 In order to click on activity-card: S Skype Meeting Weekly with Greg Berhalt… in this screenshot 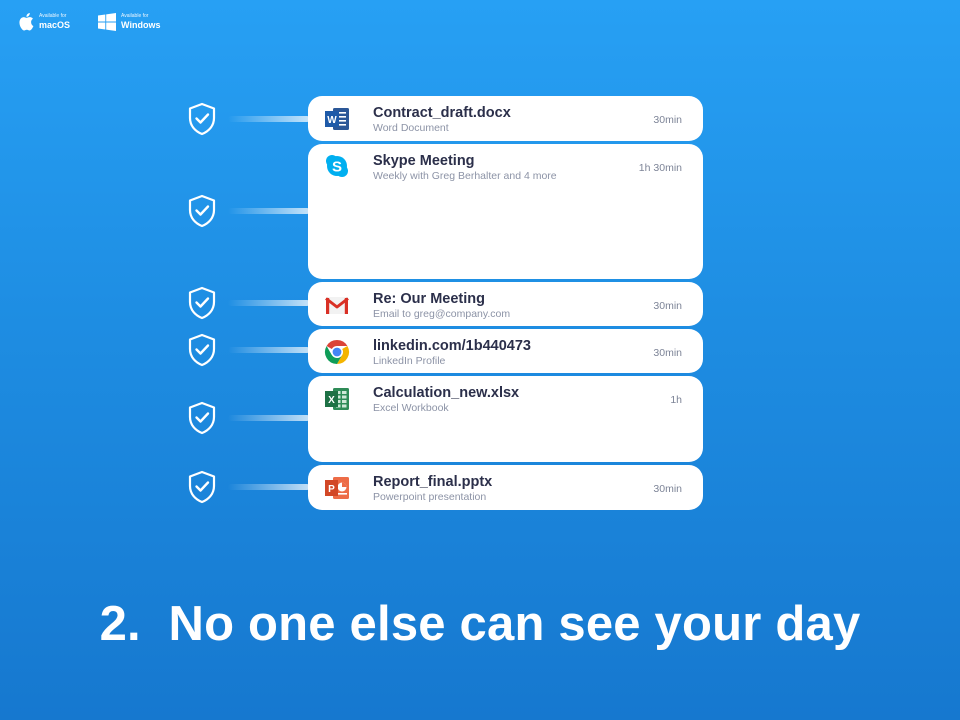, I will do `click(505, 211)`.